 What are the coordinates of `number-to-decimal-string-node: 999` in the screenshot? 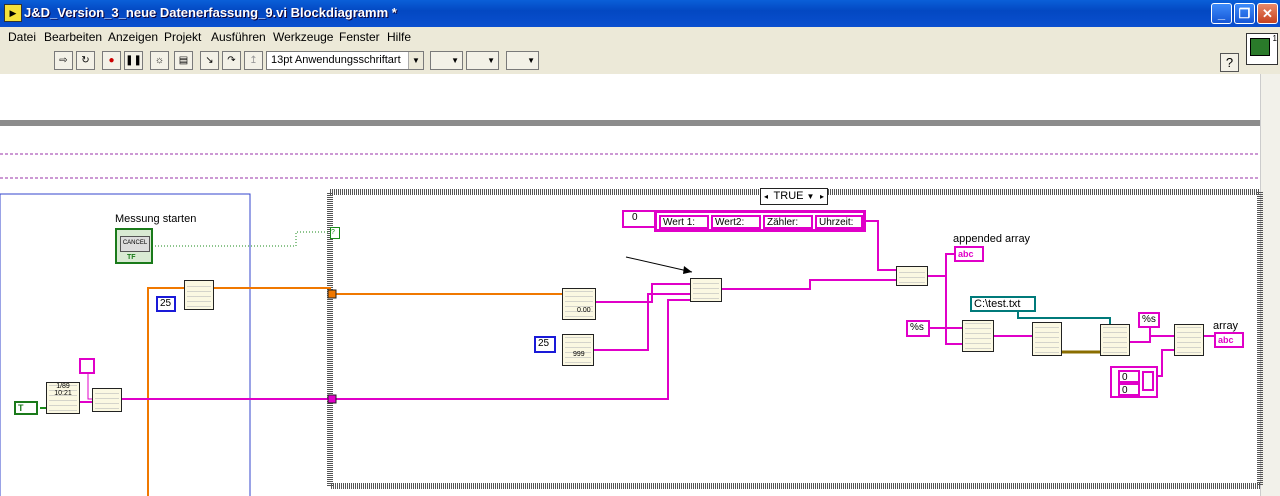 It's located at (578, 350).